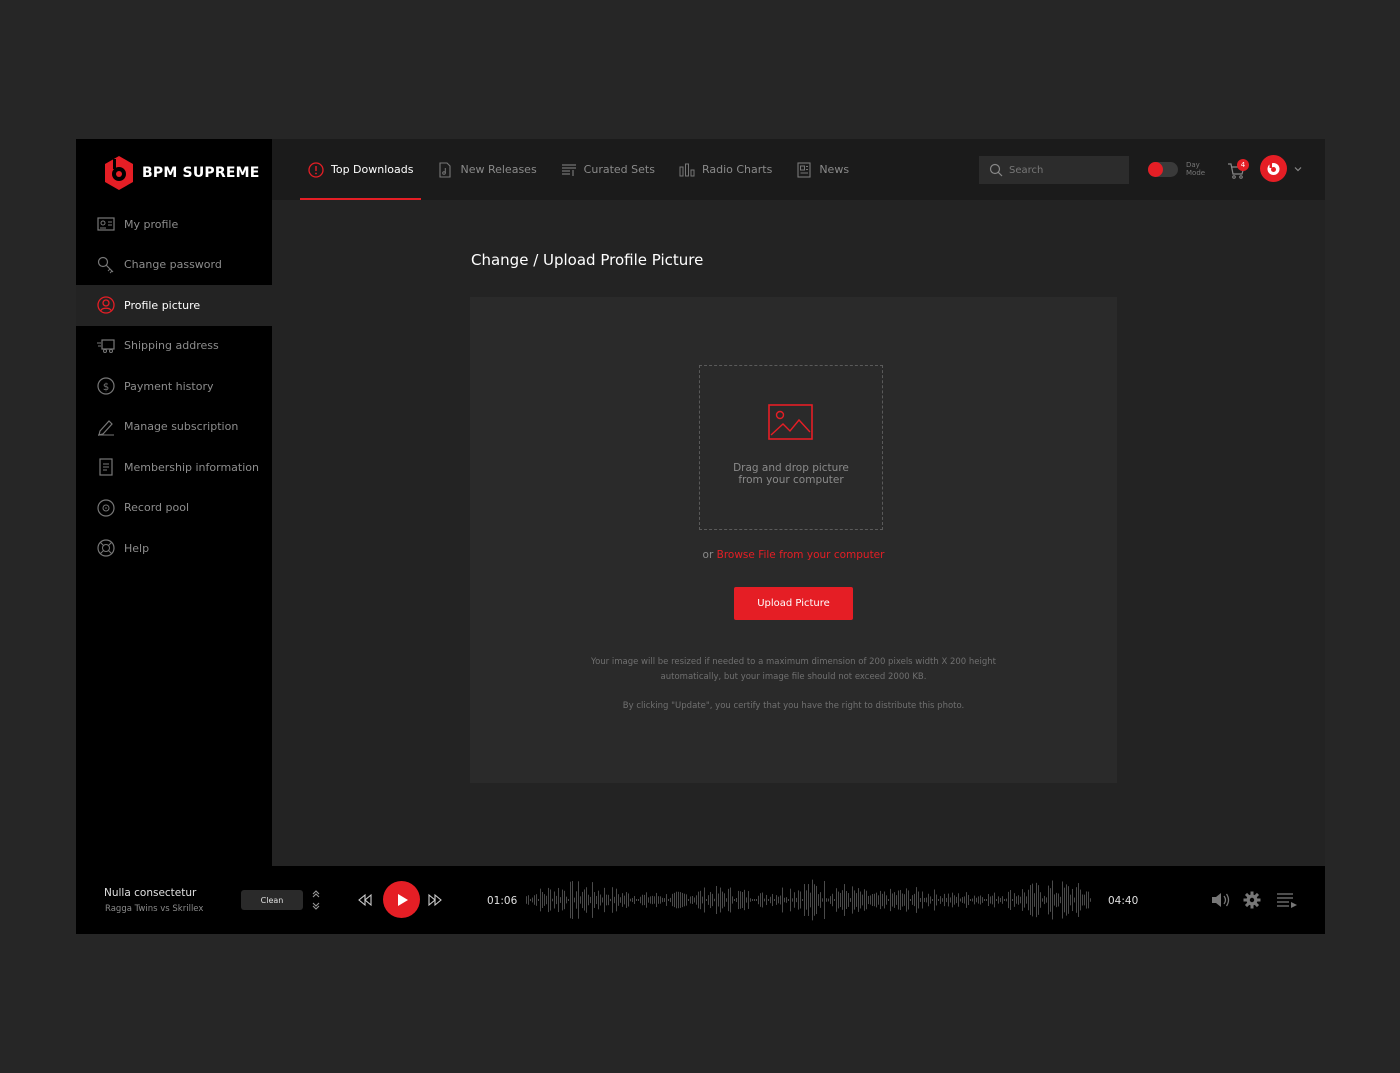 The image size is (1400, 1073). Describe the element at coordinates (1221, 900) in the screenshot. I see `volume-icon` at that location.